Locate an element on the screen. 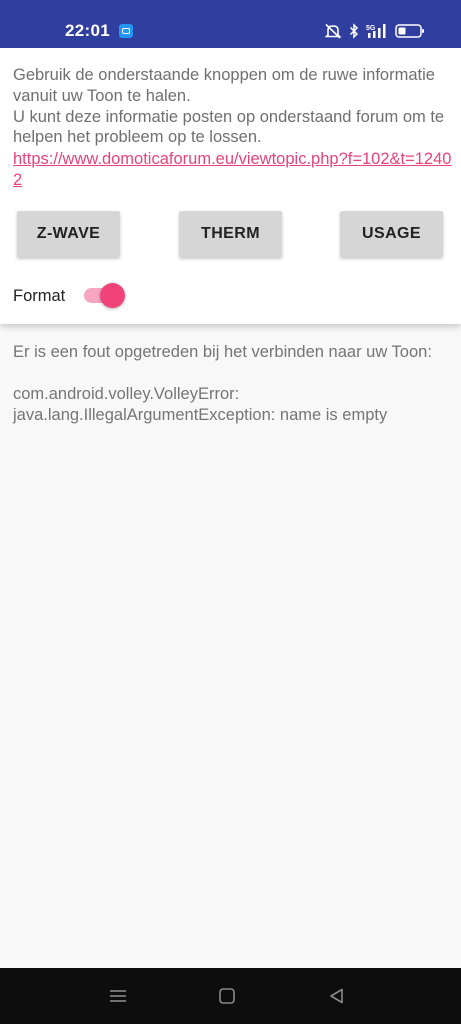 The width and height of the screenshot is (461, 1024). navigation-bar is located at coordinates (230, 996).